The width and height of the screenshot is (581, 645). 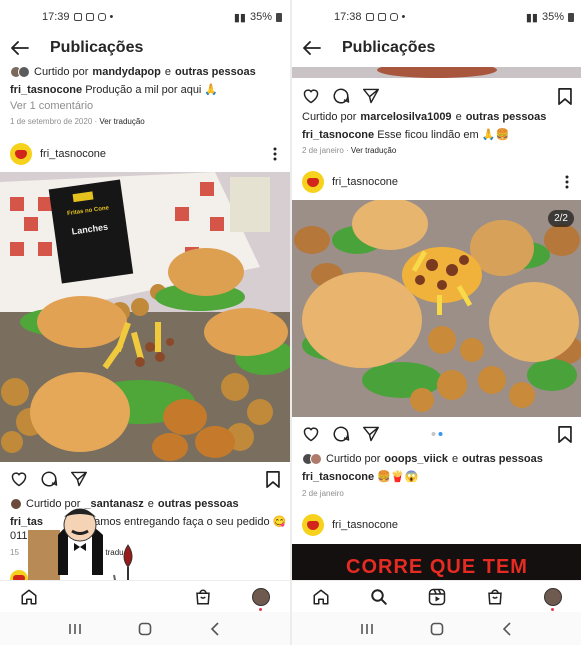 I want to click on status-bar: 17:38 • ▮▮ 35%, so click(x=436, y=17).